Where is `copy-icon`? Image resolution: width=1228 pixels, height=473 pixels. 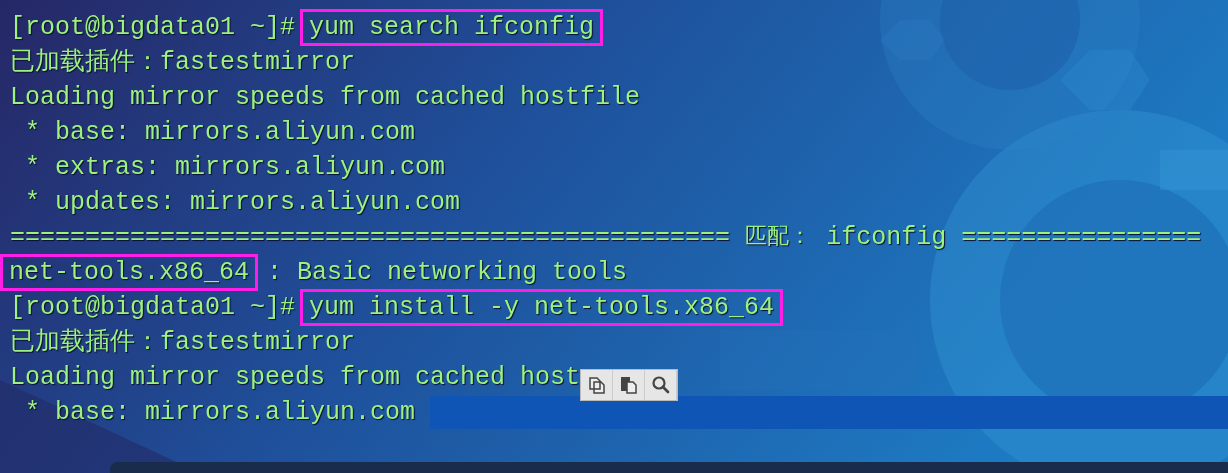
copy-icon is located at coordinates (596, 385).